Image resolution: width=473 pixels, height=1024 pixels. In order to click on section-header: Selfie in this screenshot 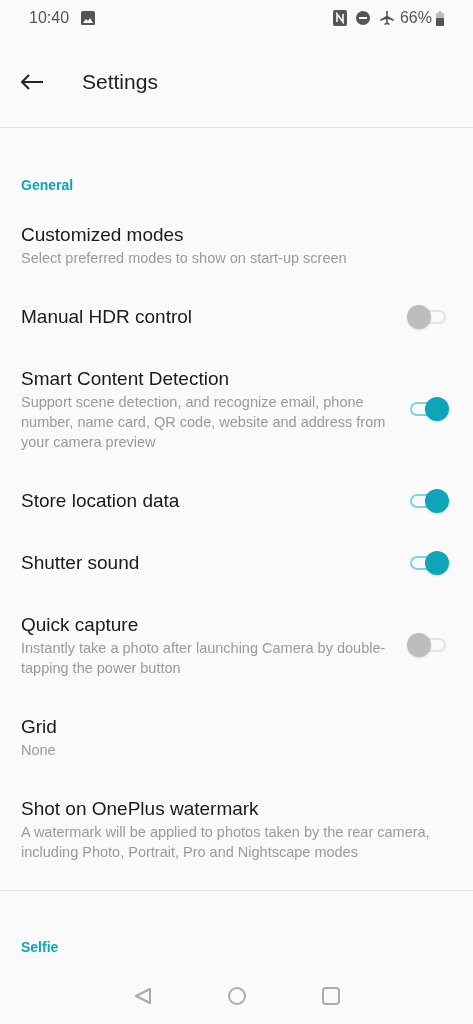, I will do `click(40, 947)`.